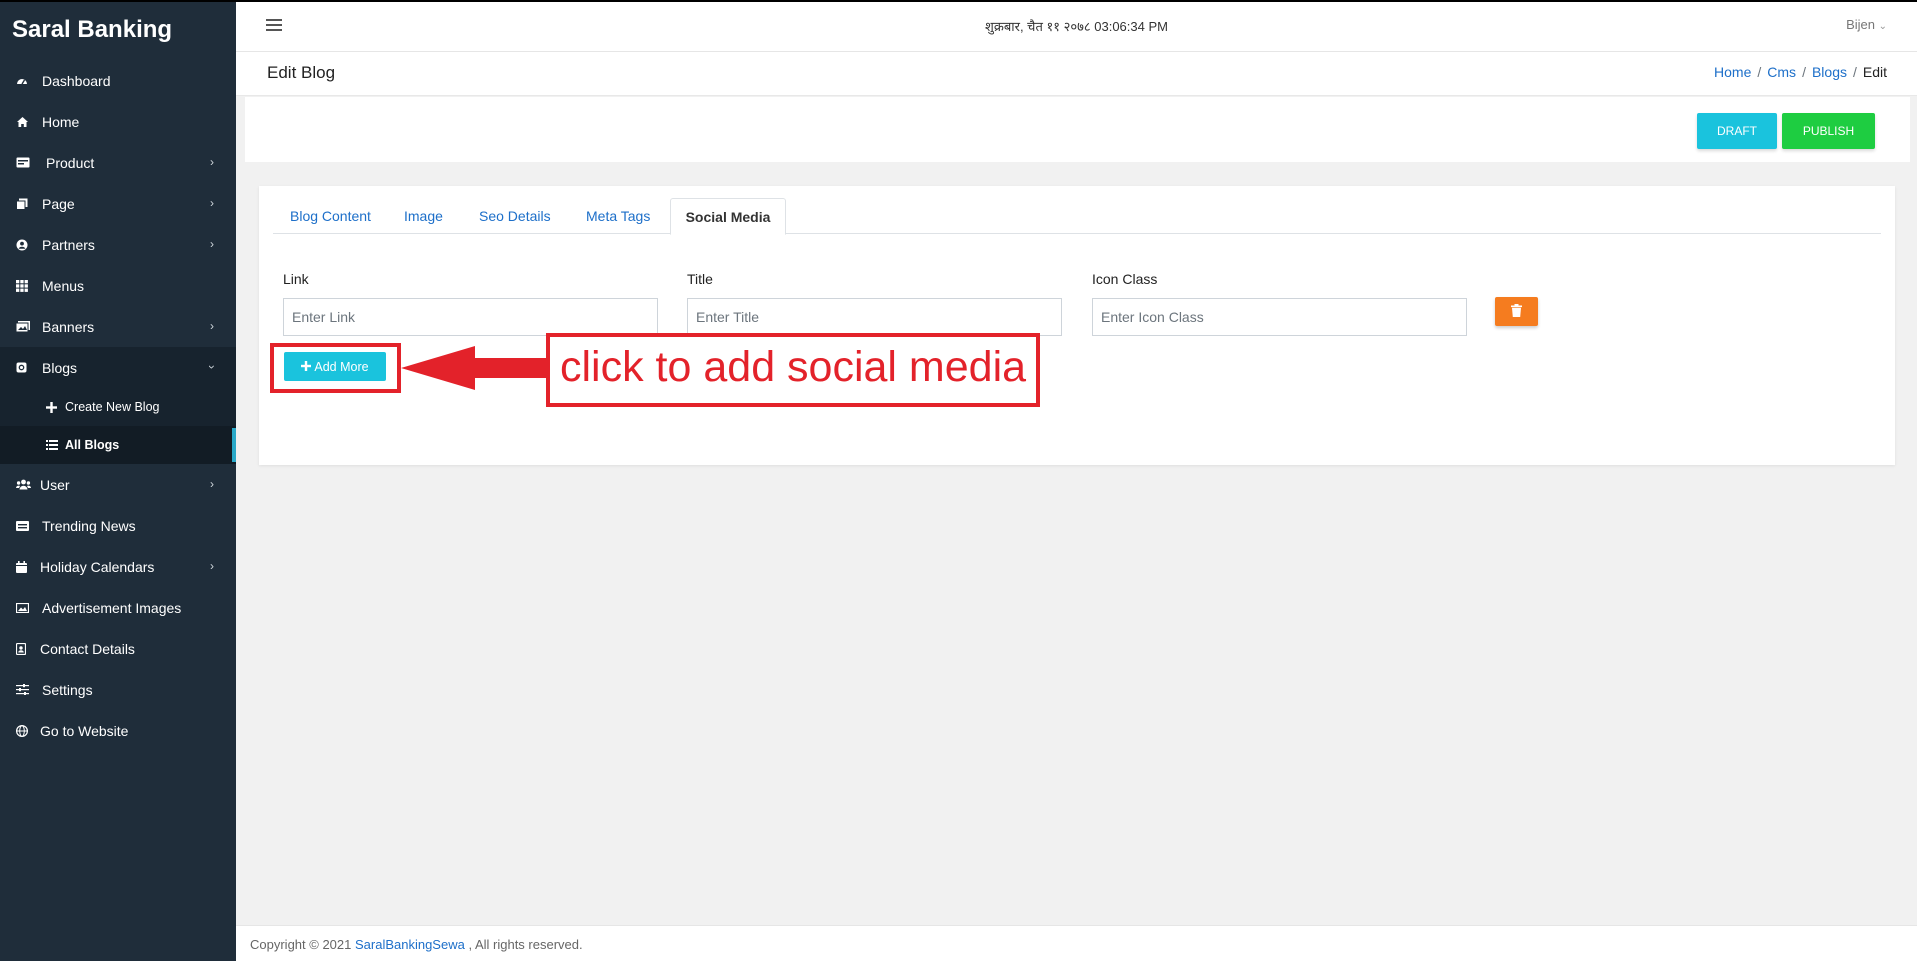 This screenshot has height=961, width=1917. What do you see at coordinates (61, 121) in the screenshot?
I see `sidebar-item-label: Home` at bounding box center [61, 121].